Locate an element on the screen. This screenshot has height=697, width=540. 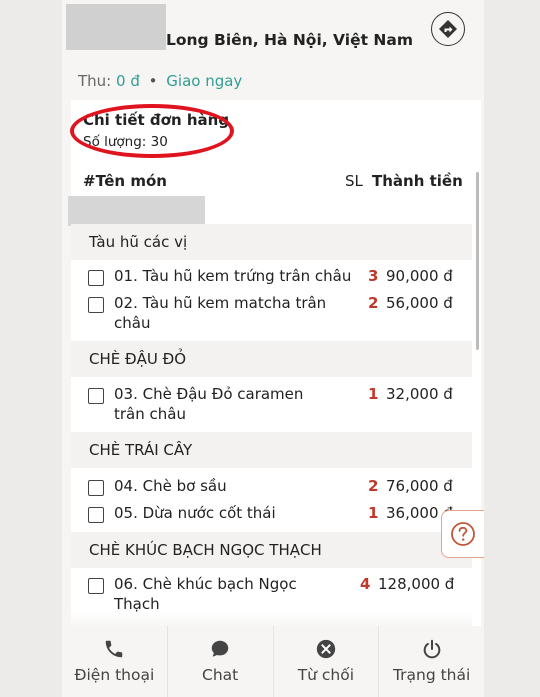
help-button is located at coordinates (462, 534).